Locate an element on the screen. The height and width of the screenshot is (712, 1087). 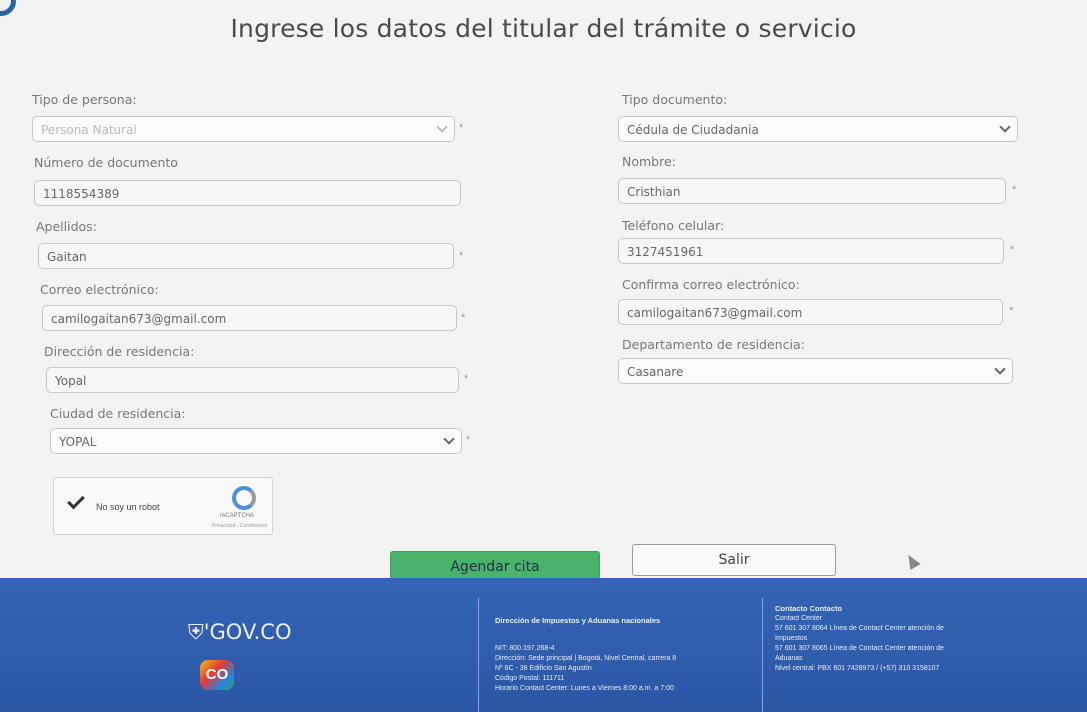
tipo-persona-label: Tipo de persona: is located at coordinates (84, 99).